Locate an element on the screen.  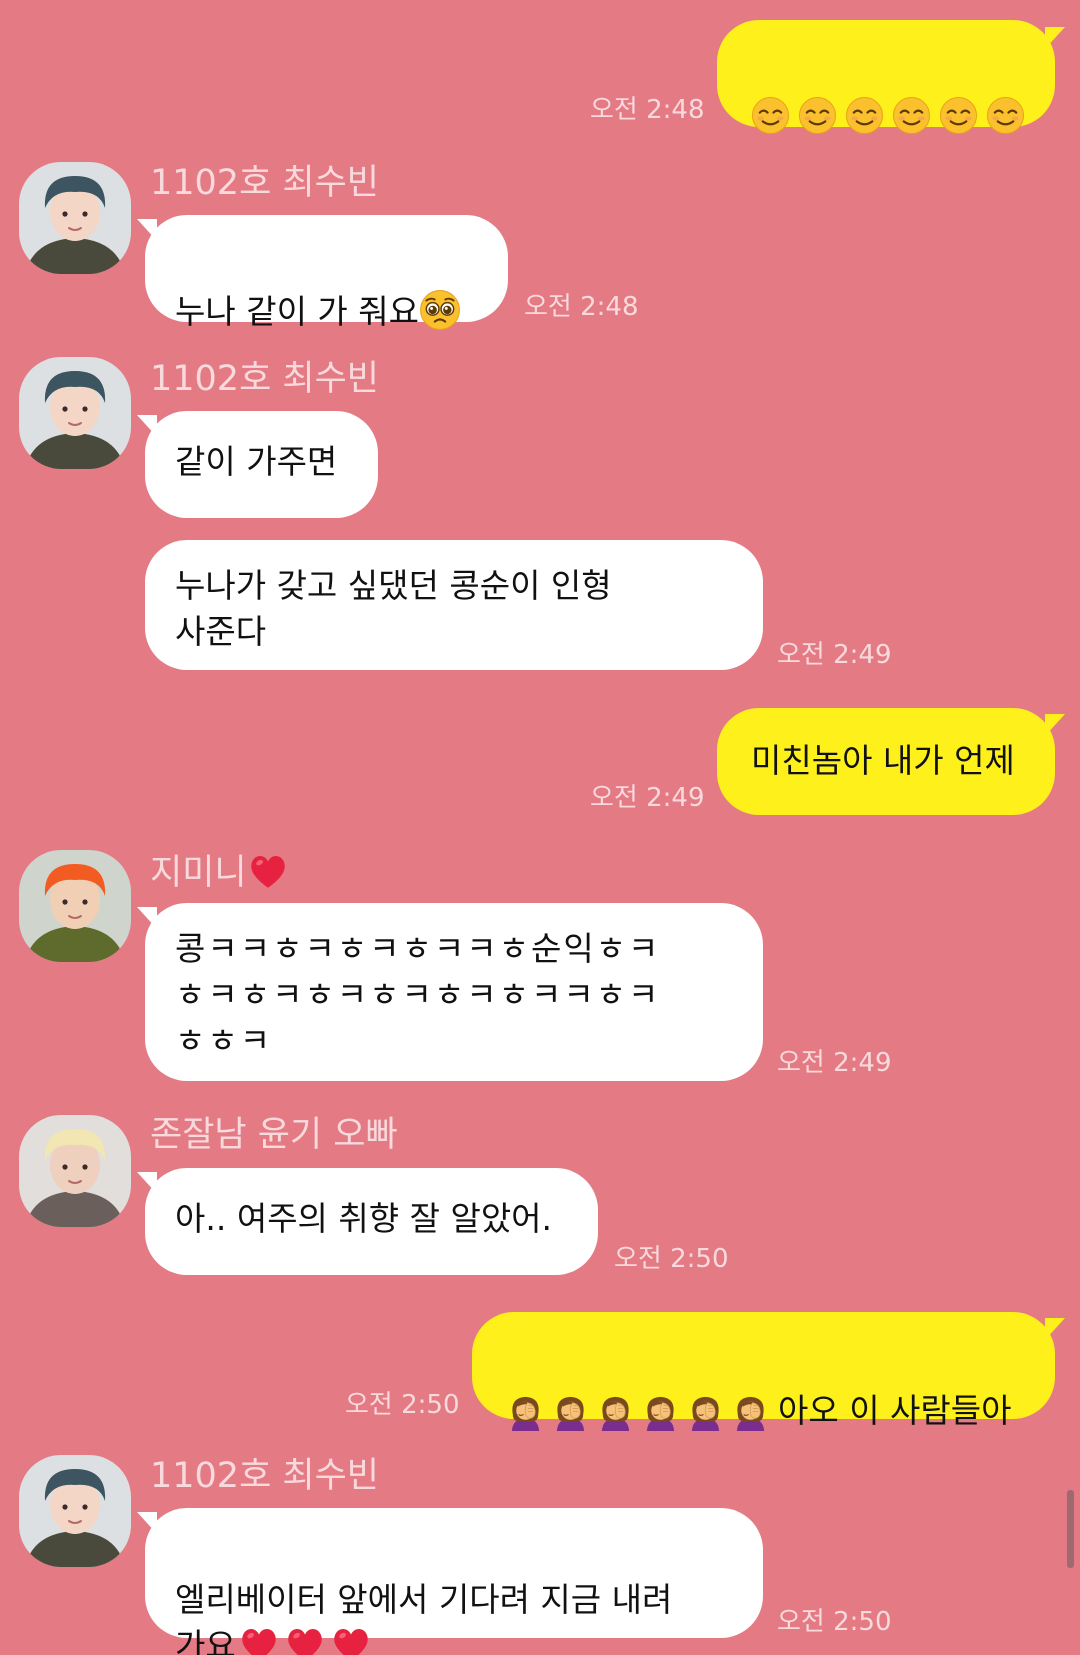
smile-emoji-row is located at coordinates (888, 115).